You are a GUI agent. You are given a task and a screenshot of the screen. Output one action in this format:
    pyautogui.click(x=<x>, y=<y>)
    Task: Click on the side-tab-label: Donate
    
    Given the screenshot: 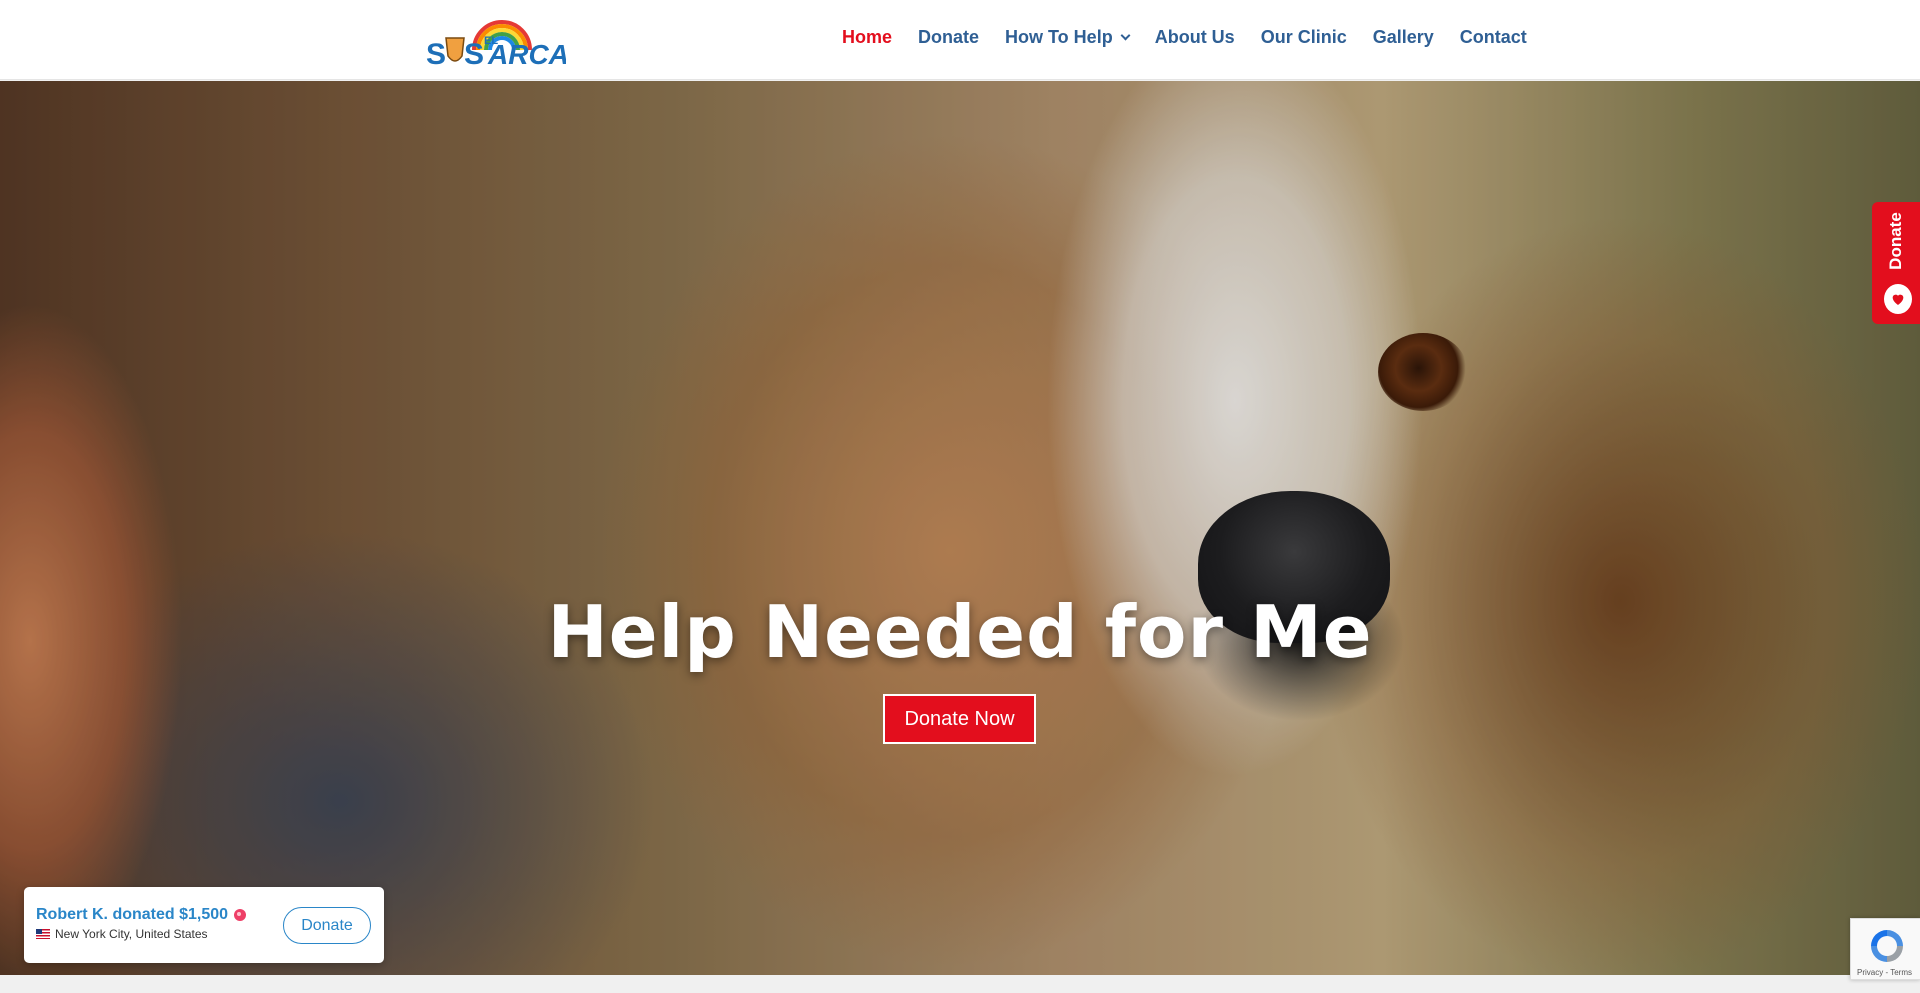 What is the action you would take?
    pyautogui.click(x=1895, y=241)
    